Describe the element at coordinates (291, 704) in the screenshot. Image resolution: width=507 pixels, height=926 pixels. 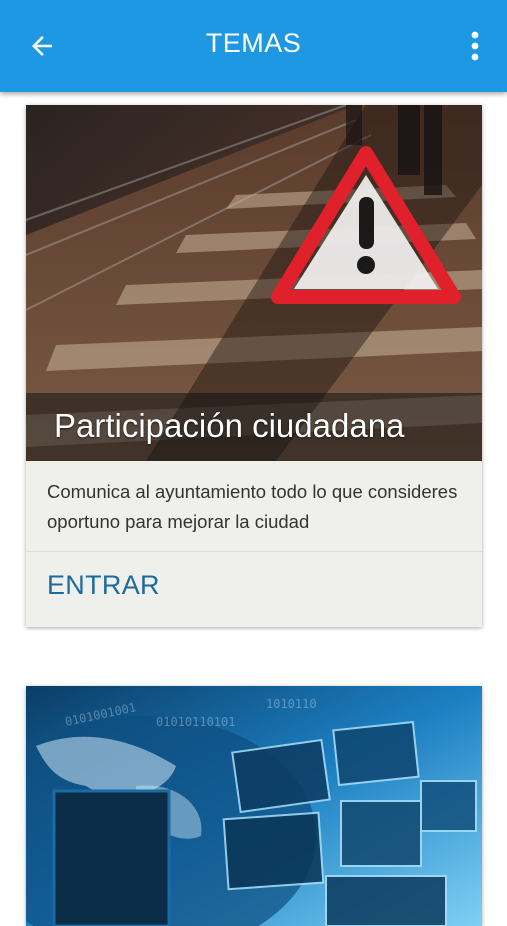
I see `svg-text: 1010110` at that location.